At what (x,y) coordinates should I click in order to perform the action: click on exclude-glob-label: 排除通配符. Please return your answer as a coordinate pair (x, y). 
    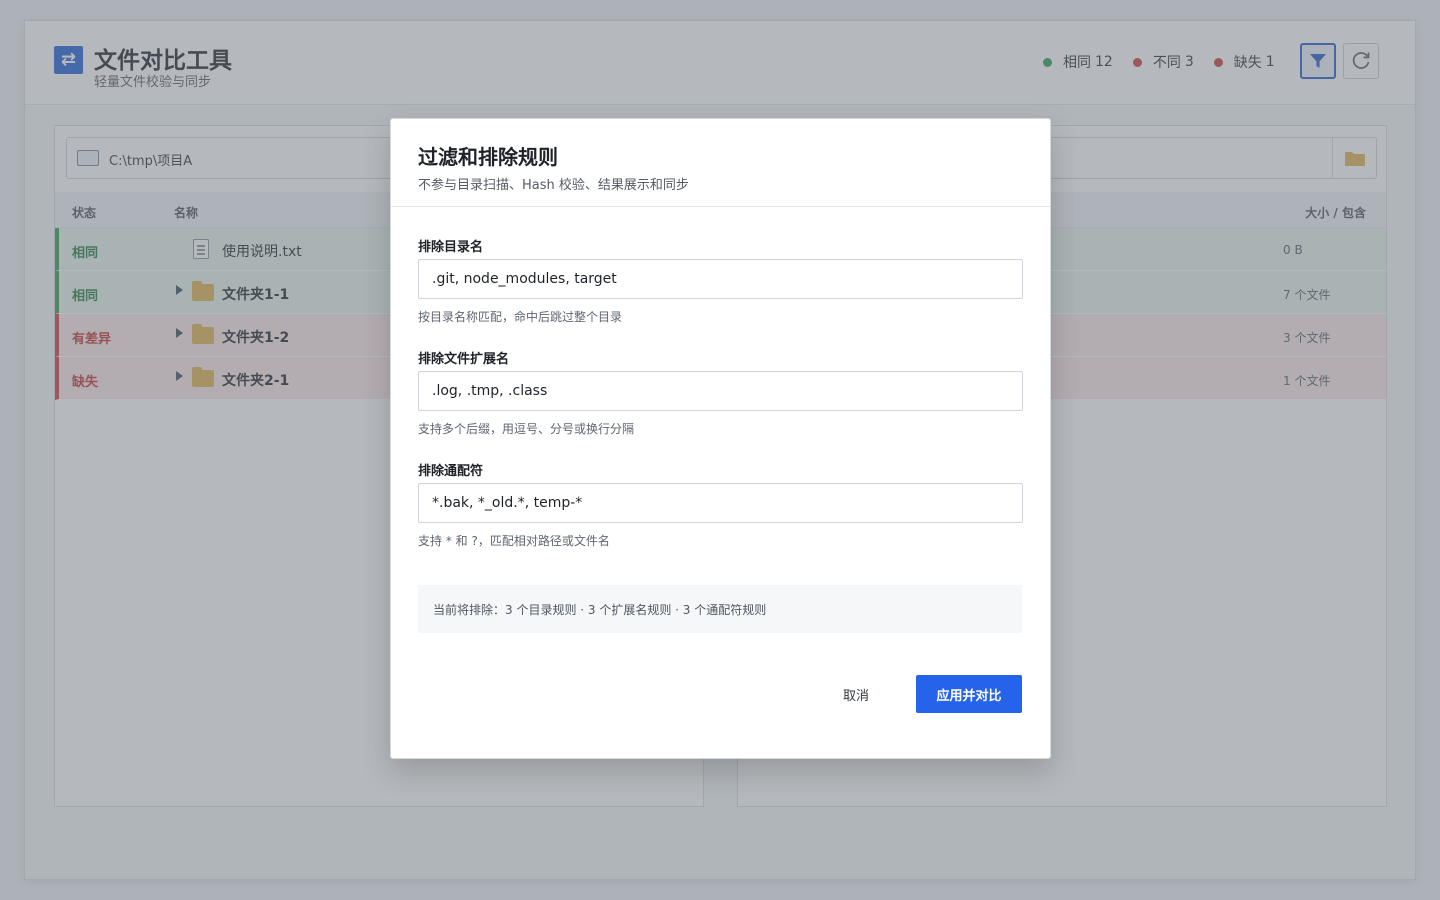
    Looking at the image, I should click on (451, 471).